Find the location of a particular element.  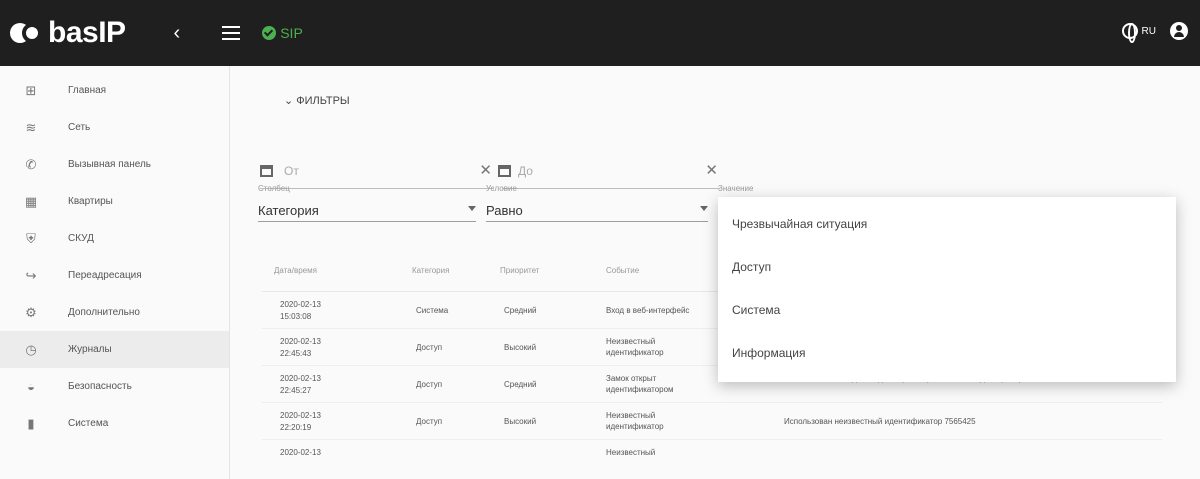

call-forward-icon: ↪ is located at coordinates (31, 275).